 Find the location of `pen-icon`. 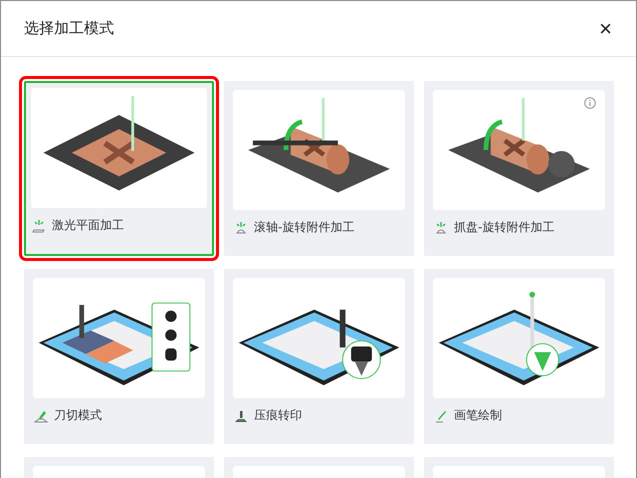

pen-icon is located at coordinates (441, 415).